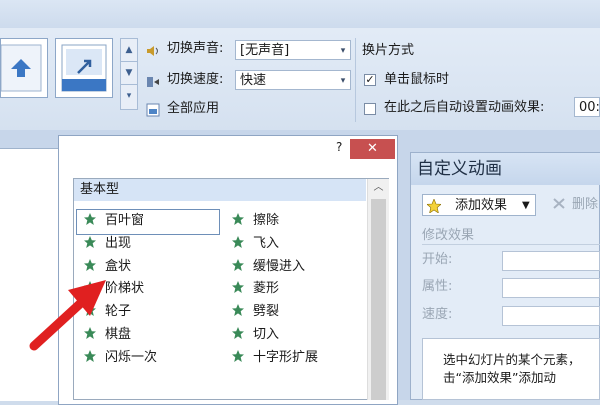 This screenshot has width=600, height=405. Describe the element at coordinates (129, 50) in the screenshot. I see `gallery-up-icon: ▲` at that location.